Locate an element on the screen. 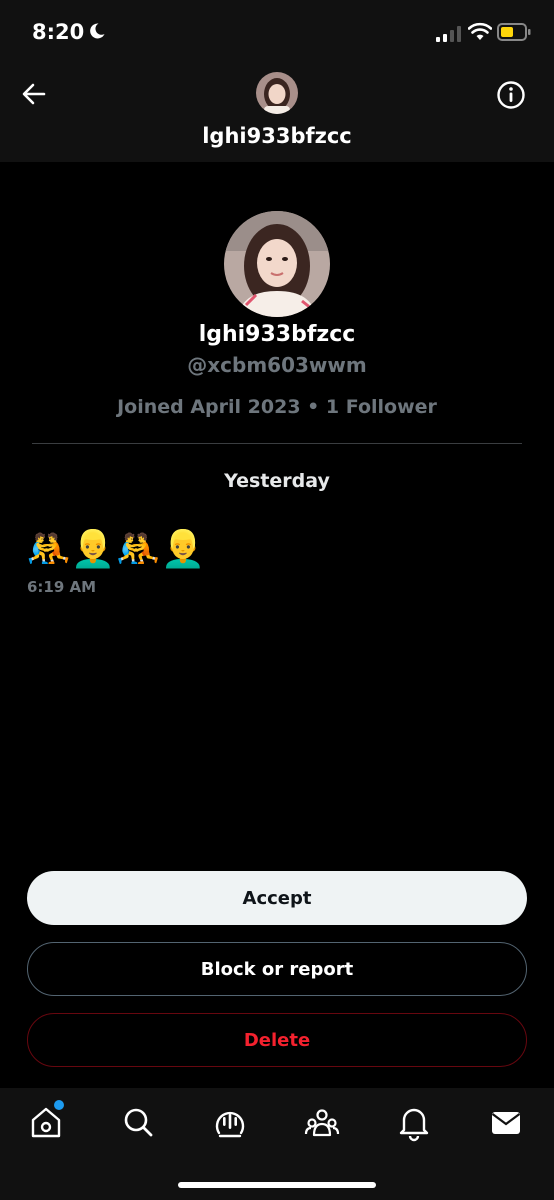  profile-display-name: lghi933bfzcc is located at coordinates (277, 334).